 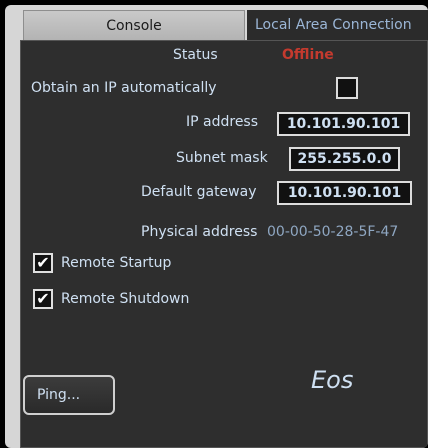 I want to click on console-name: Eos, so click(x=332, y=380).